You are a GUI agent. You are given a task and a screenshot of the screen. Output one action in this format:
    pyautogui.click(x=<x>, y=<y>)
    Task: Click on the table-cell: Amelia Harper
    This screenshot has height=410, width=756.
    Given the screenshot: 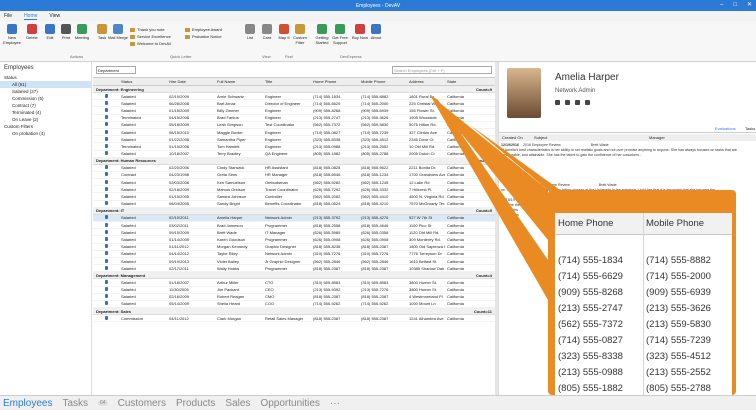 What is the action you would take?
    pyautogui.click(x=230, y=218)
    